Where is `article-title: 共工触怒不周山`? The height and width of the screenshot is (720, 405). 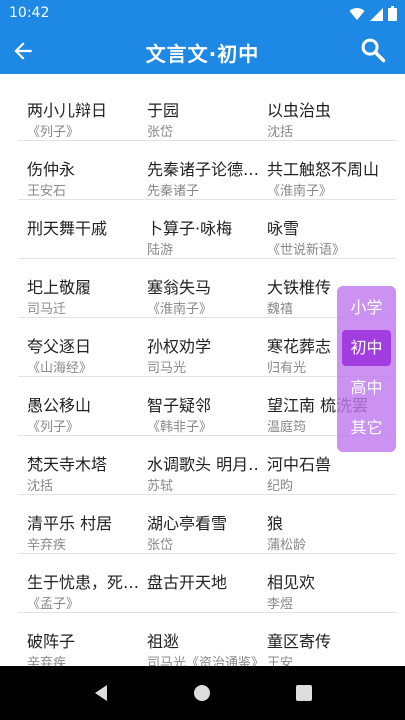
article-title: 共工触怒不周山 is located at coordinates (323, 169).